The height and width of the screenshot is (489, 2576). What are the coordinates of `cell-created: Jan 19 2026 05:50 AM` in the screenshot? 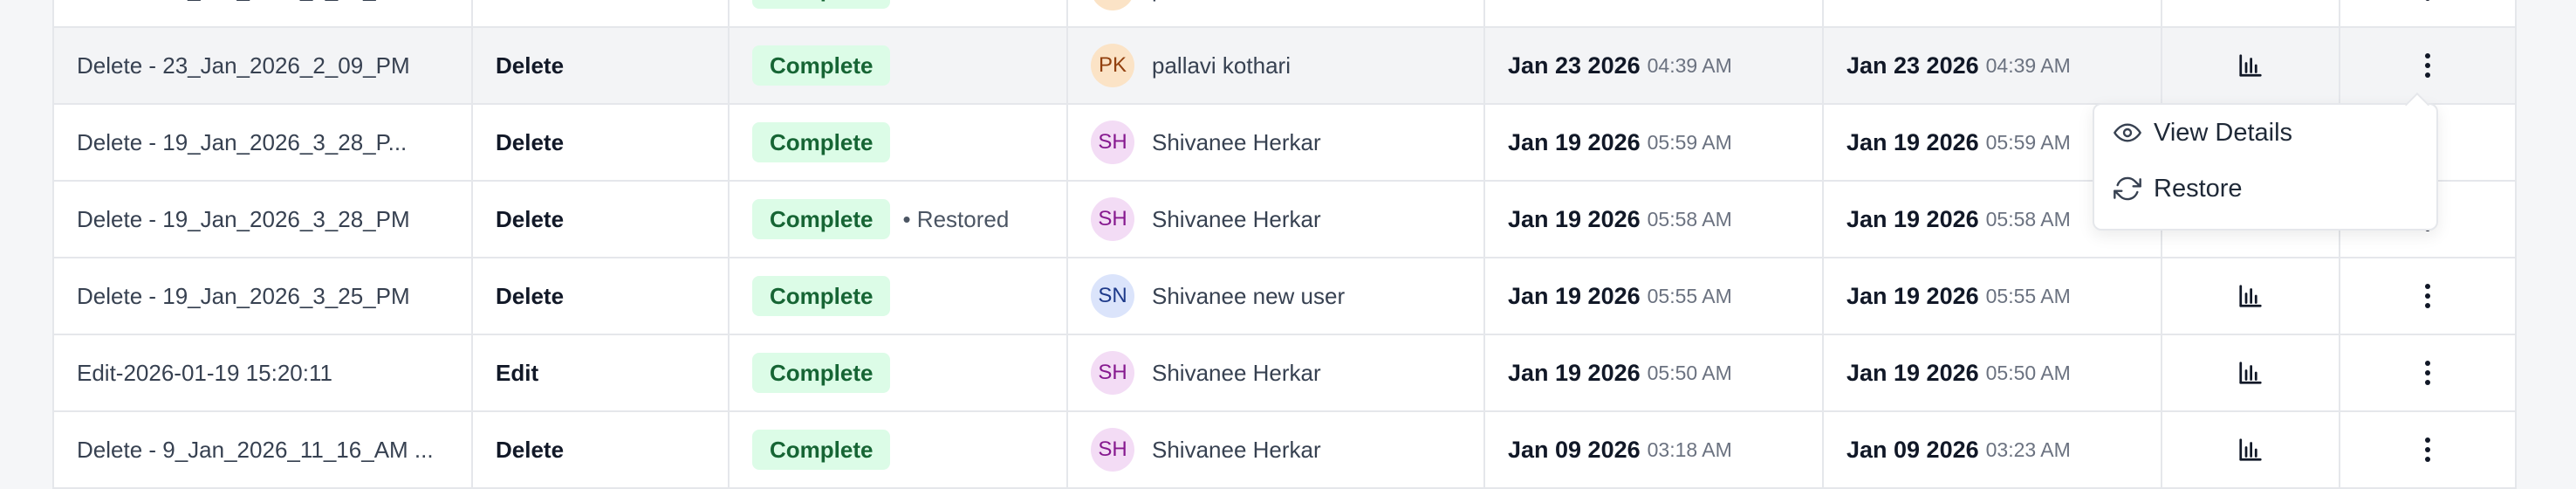 It's located at (1654, 372).